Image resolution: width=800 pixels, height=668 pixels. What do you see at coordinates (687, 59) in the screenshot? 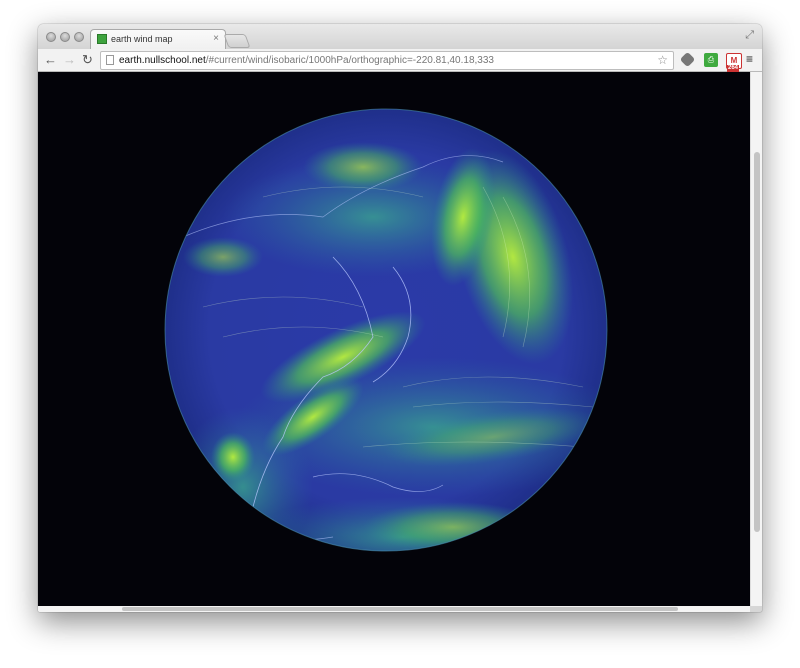
I see `evernote-icon` at bounding box center [687, 59].